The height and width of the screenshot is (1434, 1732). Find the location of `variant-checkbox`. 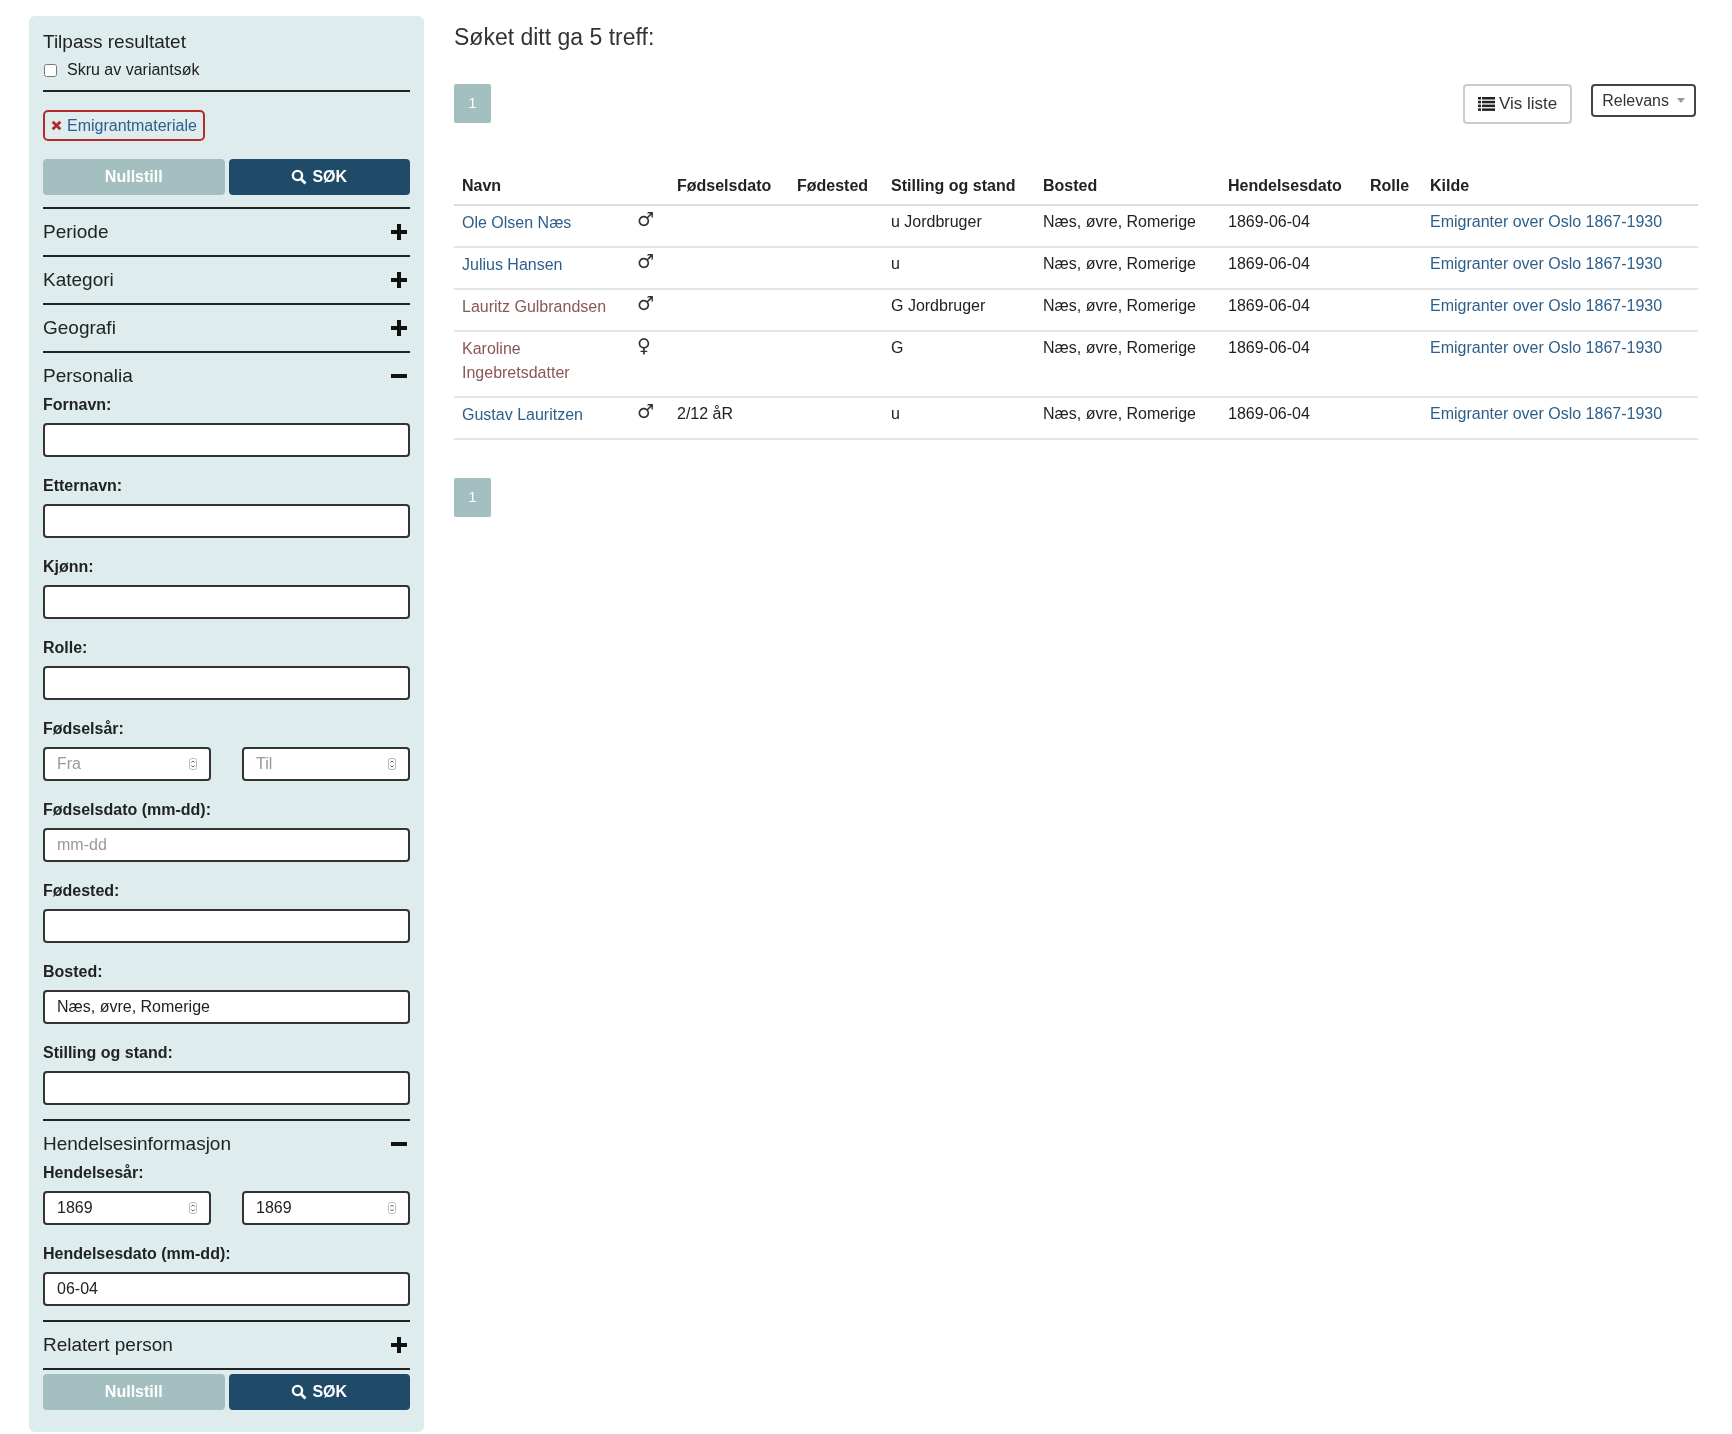

variant-checkbox is located at coordinates (50, 70).